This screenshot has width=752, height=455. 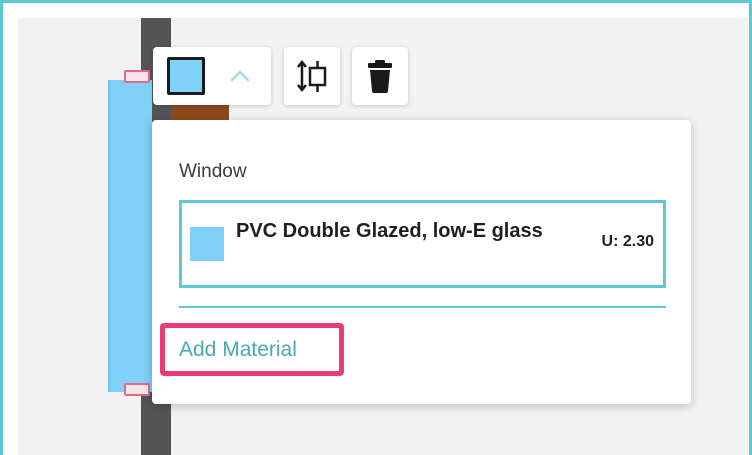 I want to click on material-list-item: PVC Double Glazed, low-E glass U: 2.30, so click(x=422, y=244).